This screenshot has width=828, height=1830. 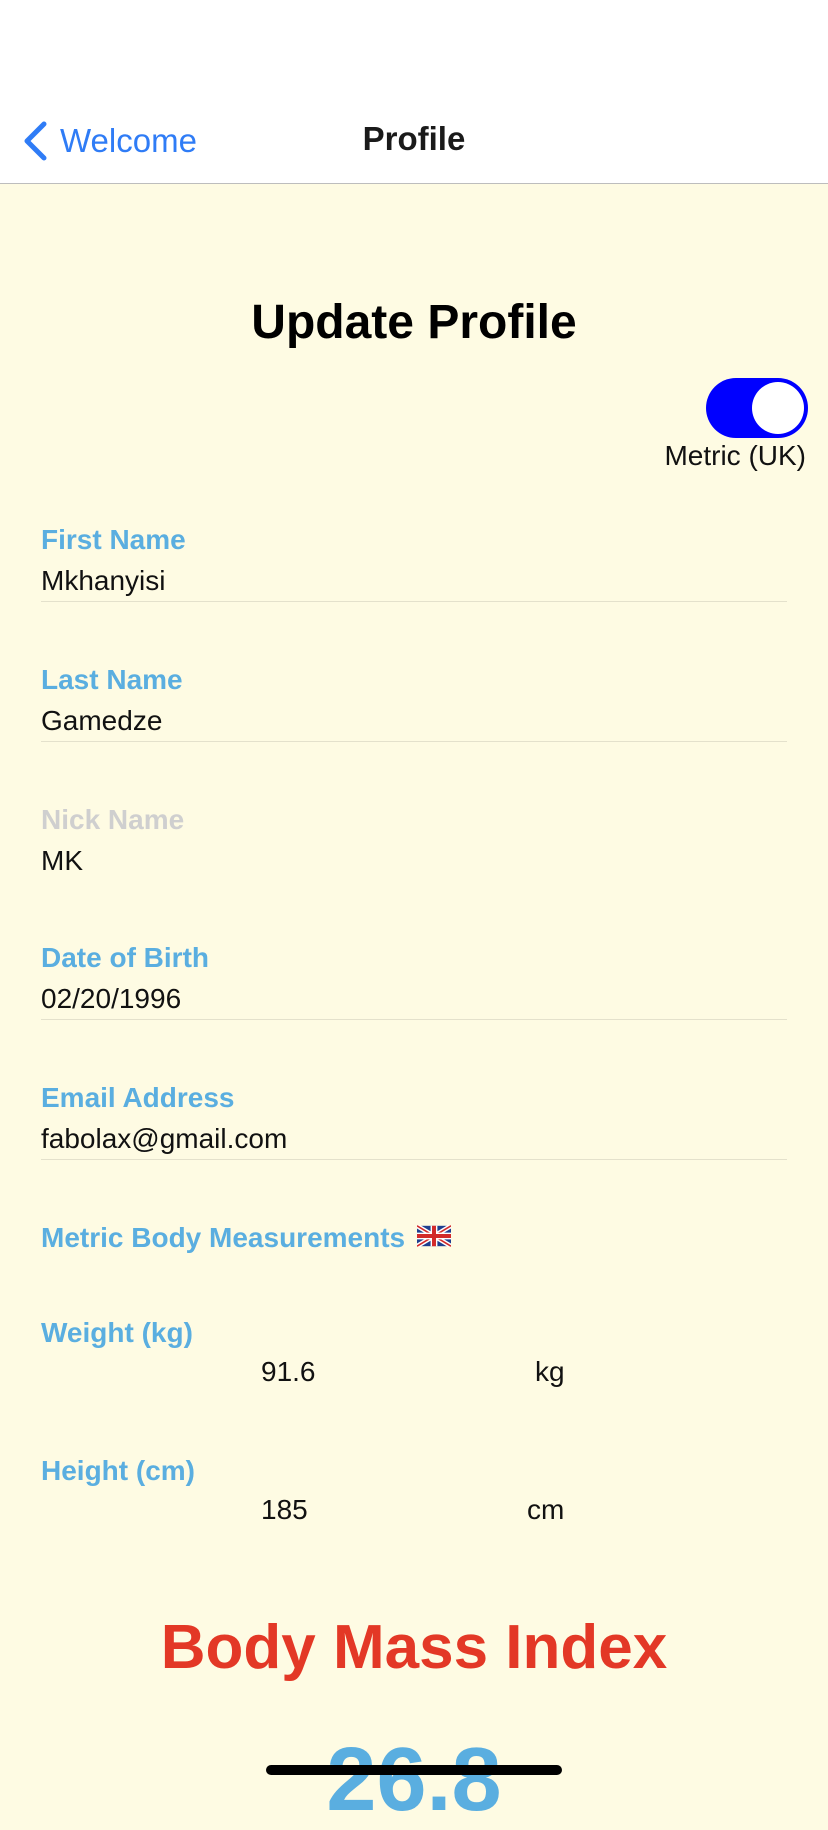 What do you see at coordinates (414, 741) in the screenshot?
I see `last-name-underline` at bounding box center [414, 741].